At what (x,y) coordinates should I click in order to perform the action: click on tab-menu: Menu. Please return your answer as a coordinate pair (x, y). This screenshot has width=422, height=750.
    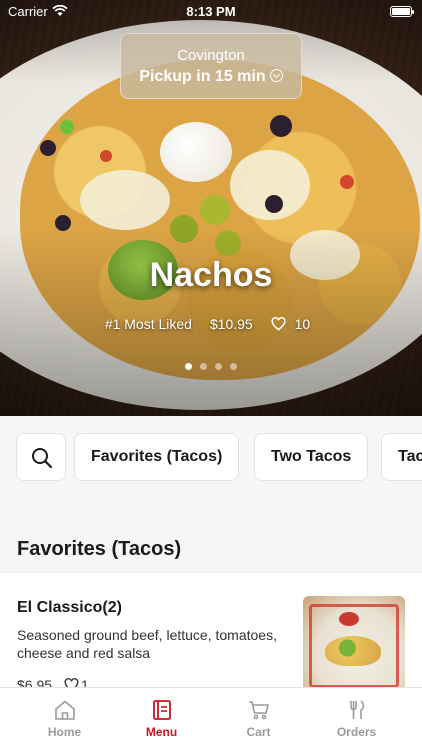
    Looking at the image, I should click on (161, 719).